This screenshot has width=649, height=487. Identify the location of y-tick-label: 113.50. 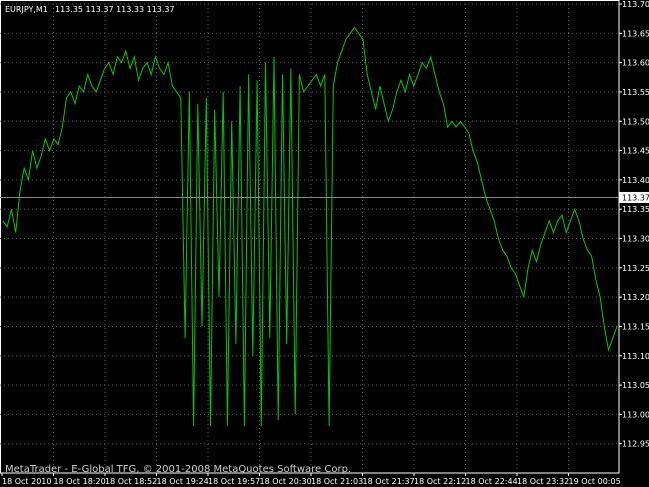
(635, 121).